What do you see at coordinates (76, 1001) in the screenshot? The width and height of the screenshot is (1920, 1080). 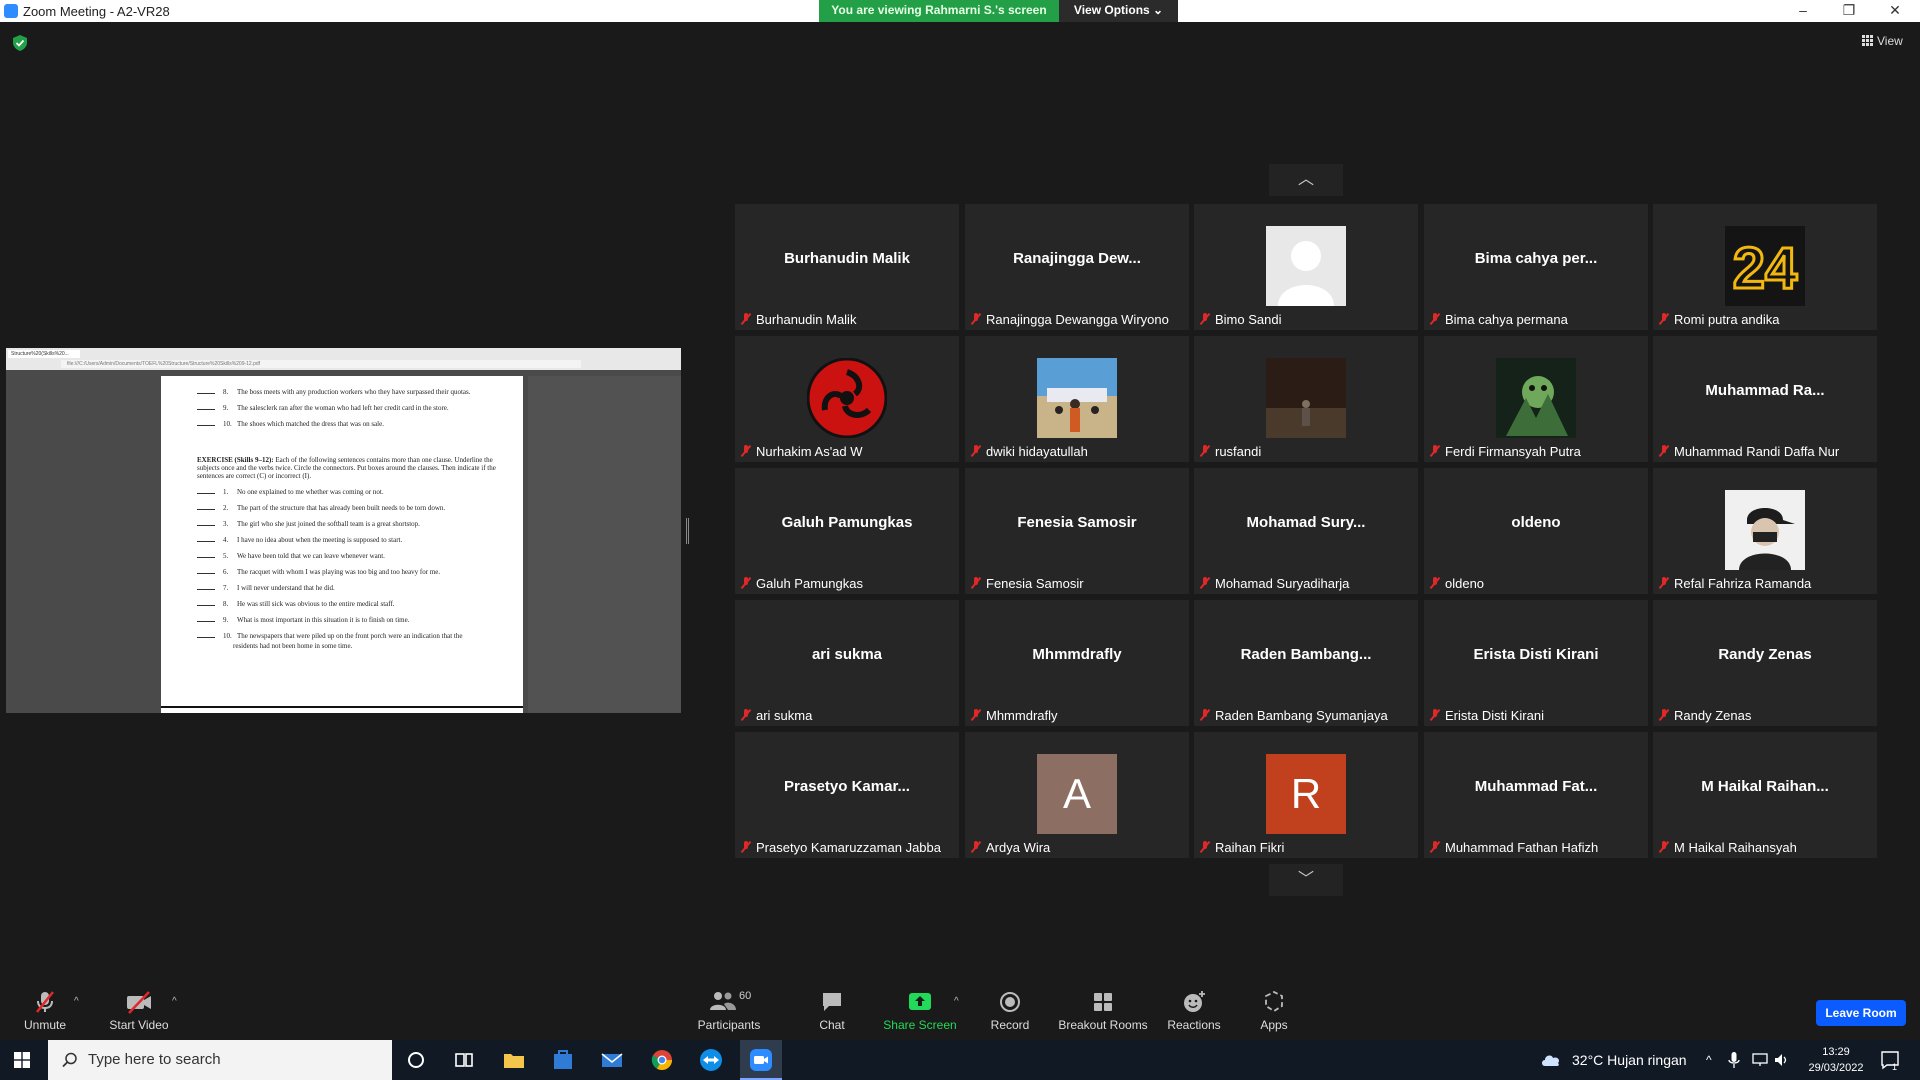 I see `audio-options-caret: ^` at bounding box center [76, 1001].